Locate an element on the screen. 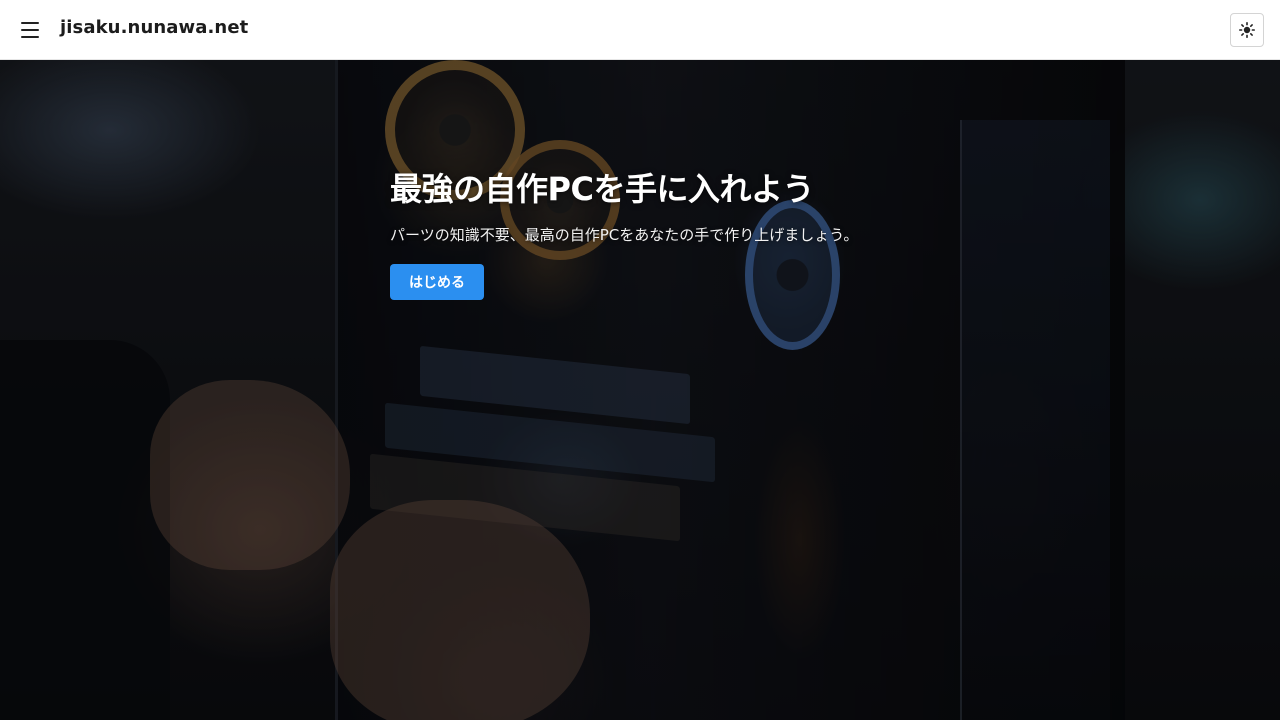 The height and width of the screenshot is (720, 1280). get-started-button: はじめる is located at coordinates (437, 282).